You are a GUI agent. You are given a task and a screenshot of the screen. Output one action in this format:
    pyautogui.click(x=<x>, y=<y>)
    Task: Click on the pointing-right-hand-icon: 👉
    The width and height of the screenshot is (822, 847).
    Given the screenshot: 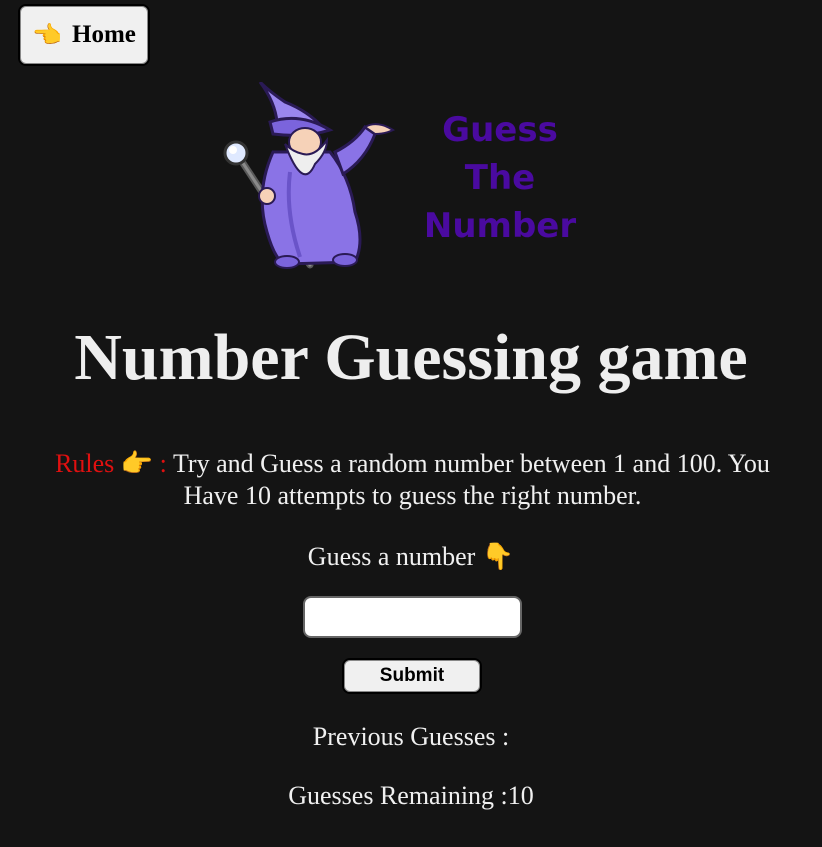 What is the action you would take?
    pyautogui.click(x=137, y=463)
    